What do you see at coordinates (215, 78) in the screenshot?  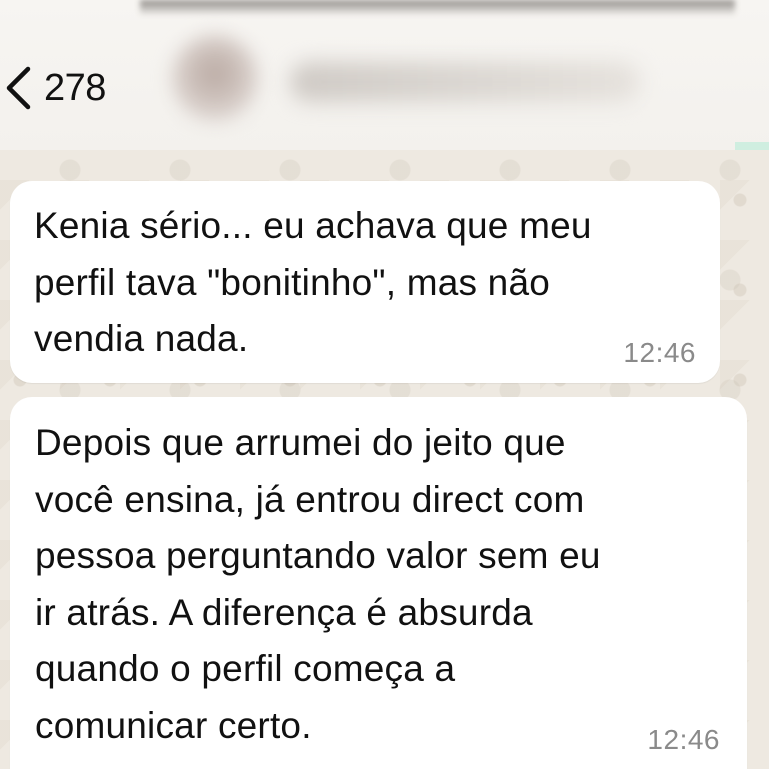 I see `contact-avatar` at bounding box center [215, 78].